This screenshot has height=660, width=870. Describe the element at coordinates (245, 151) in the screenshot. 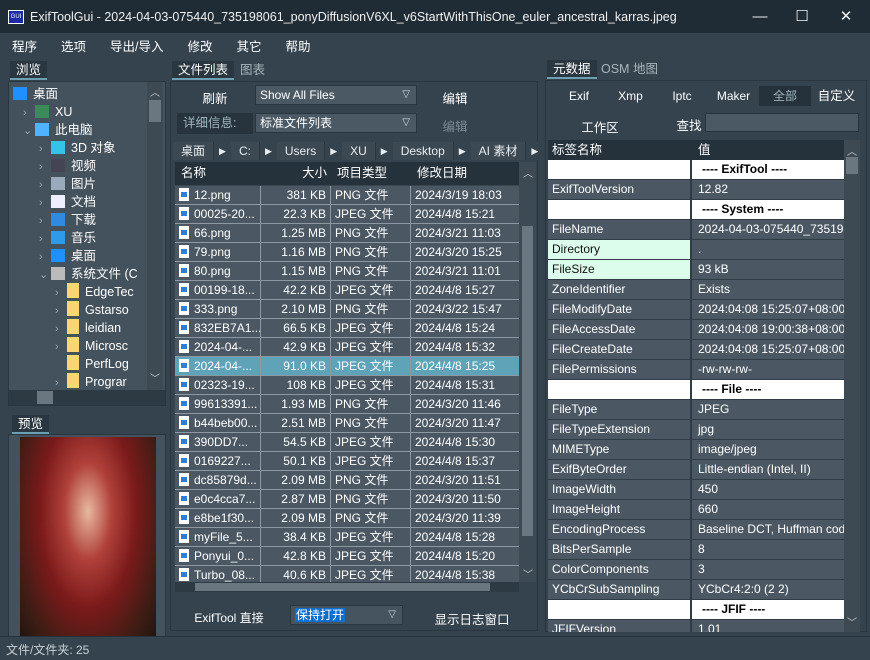

I see `breadcrumb-item: C:` at that location.